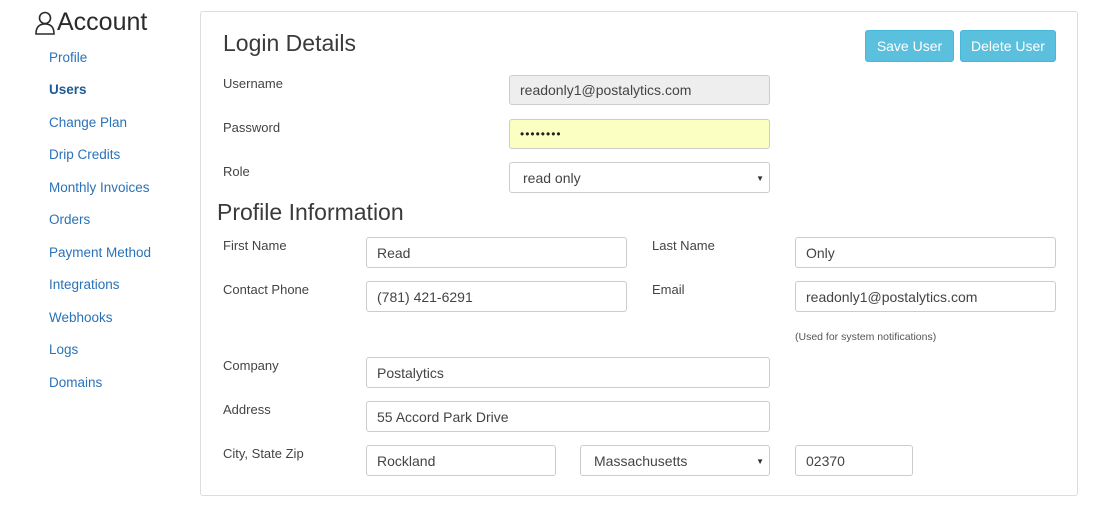 The image size is (1100, 509). What do you see at coordinates (102, 22) in the screenshot?
I see `account-title-text: Account` at bounding box center [102, 22].